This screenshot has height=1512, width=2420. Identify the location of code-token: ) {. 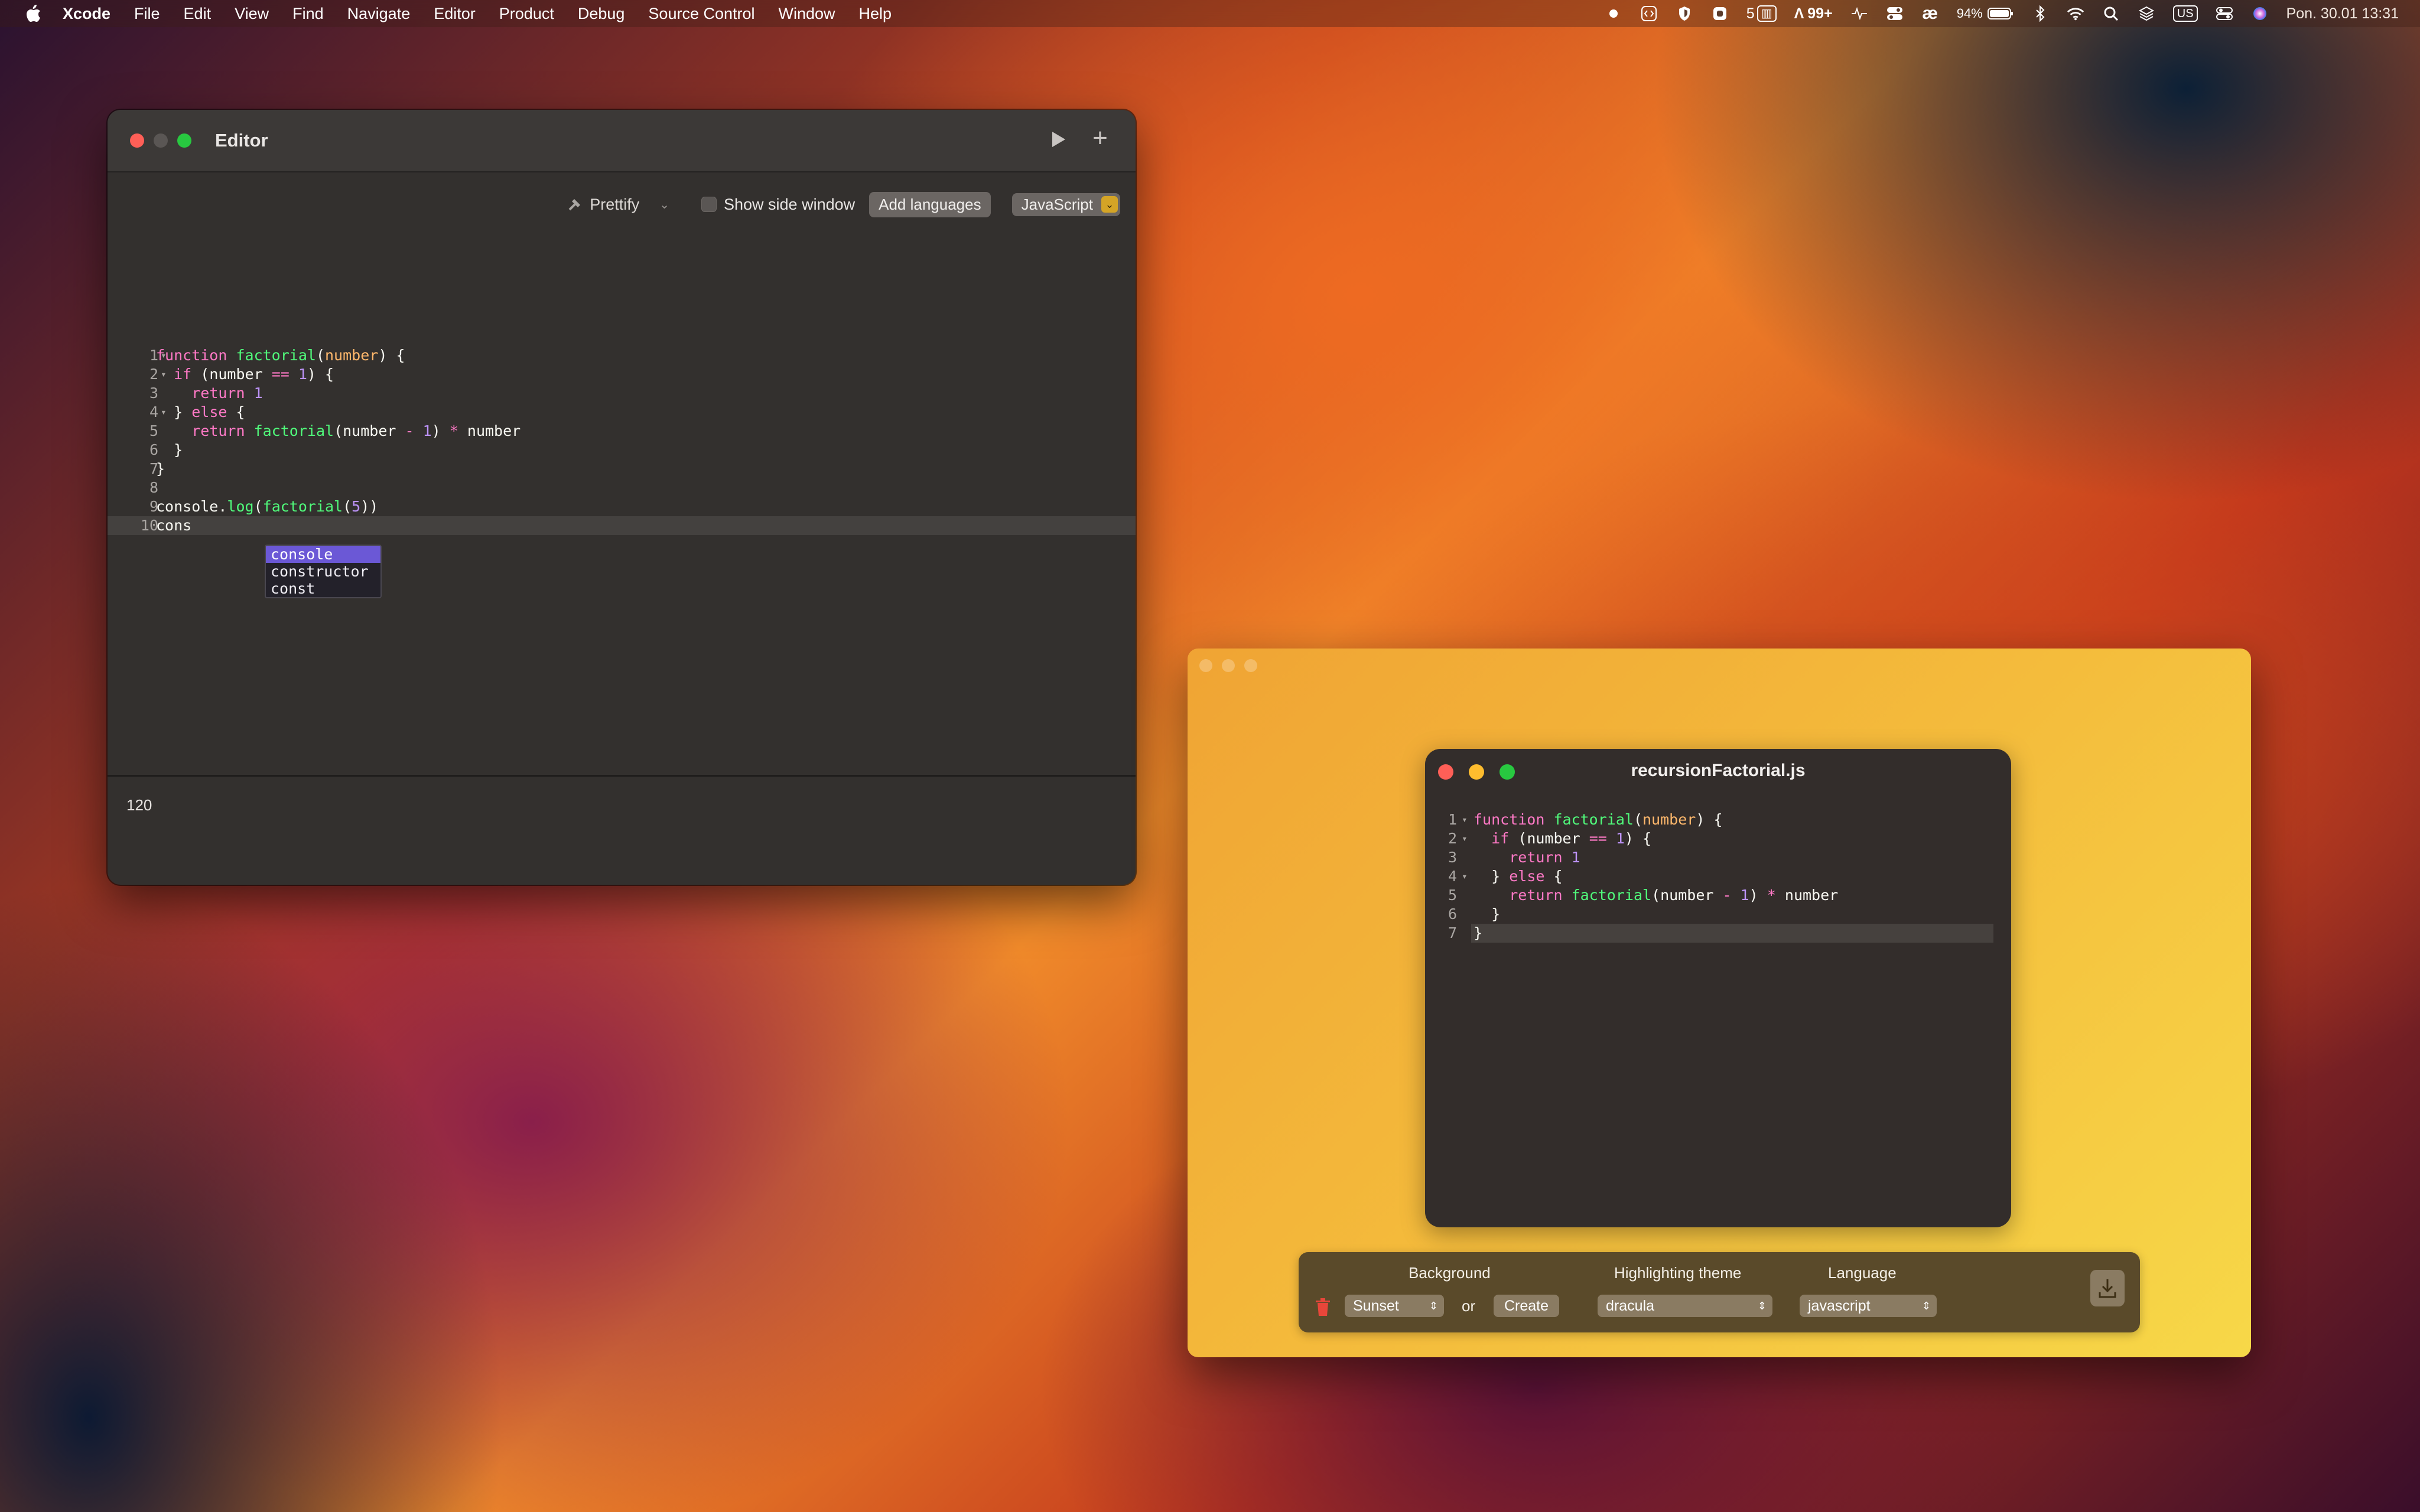
(1709, 819).